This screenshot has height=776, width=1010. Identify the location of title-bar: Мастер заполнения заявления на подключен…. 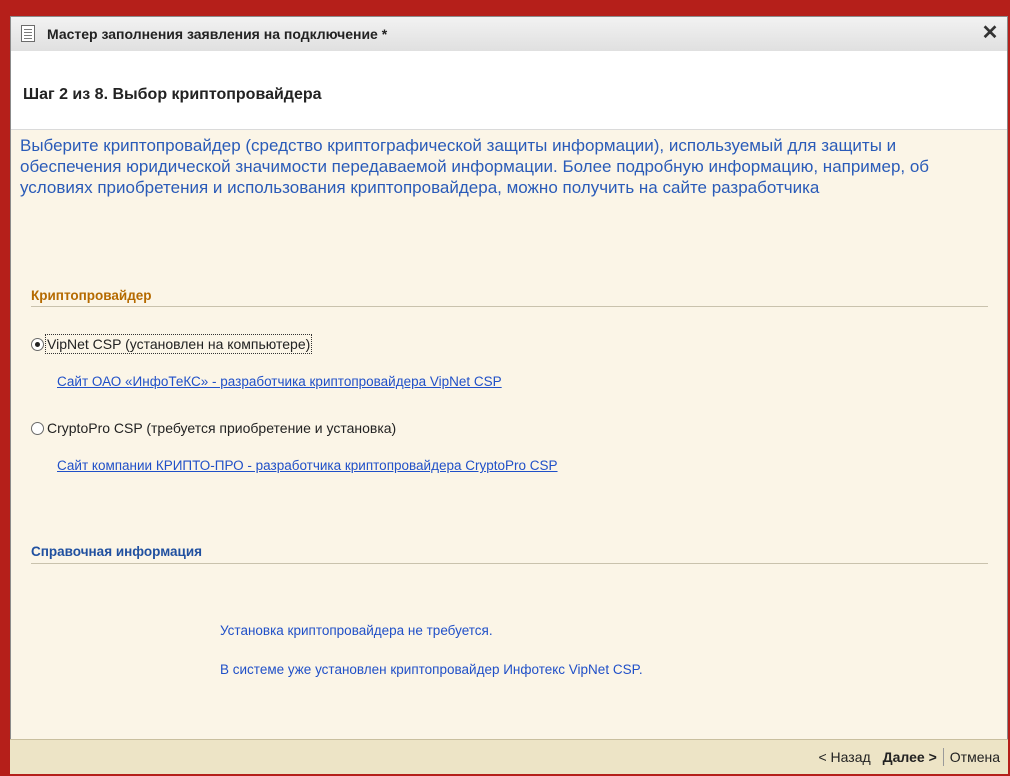
(509, 34).